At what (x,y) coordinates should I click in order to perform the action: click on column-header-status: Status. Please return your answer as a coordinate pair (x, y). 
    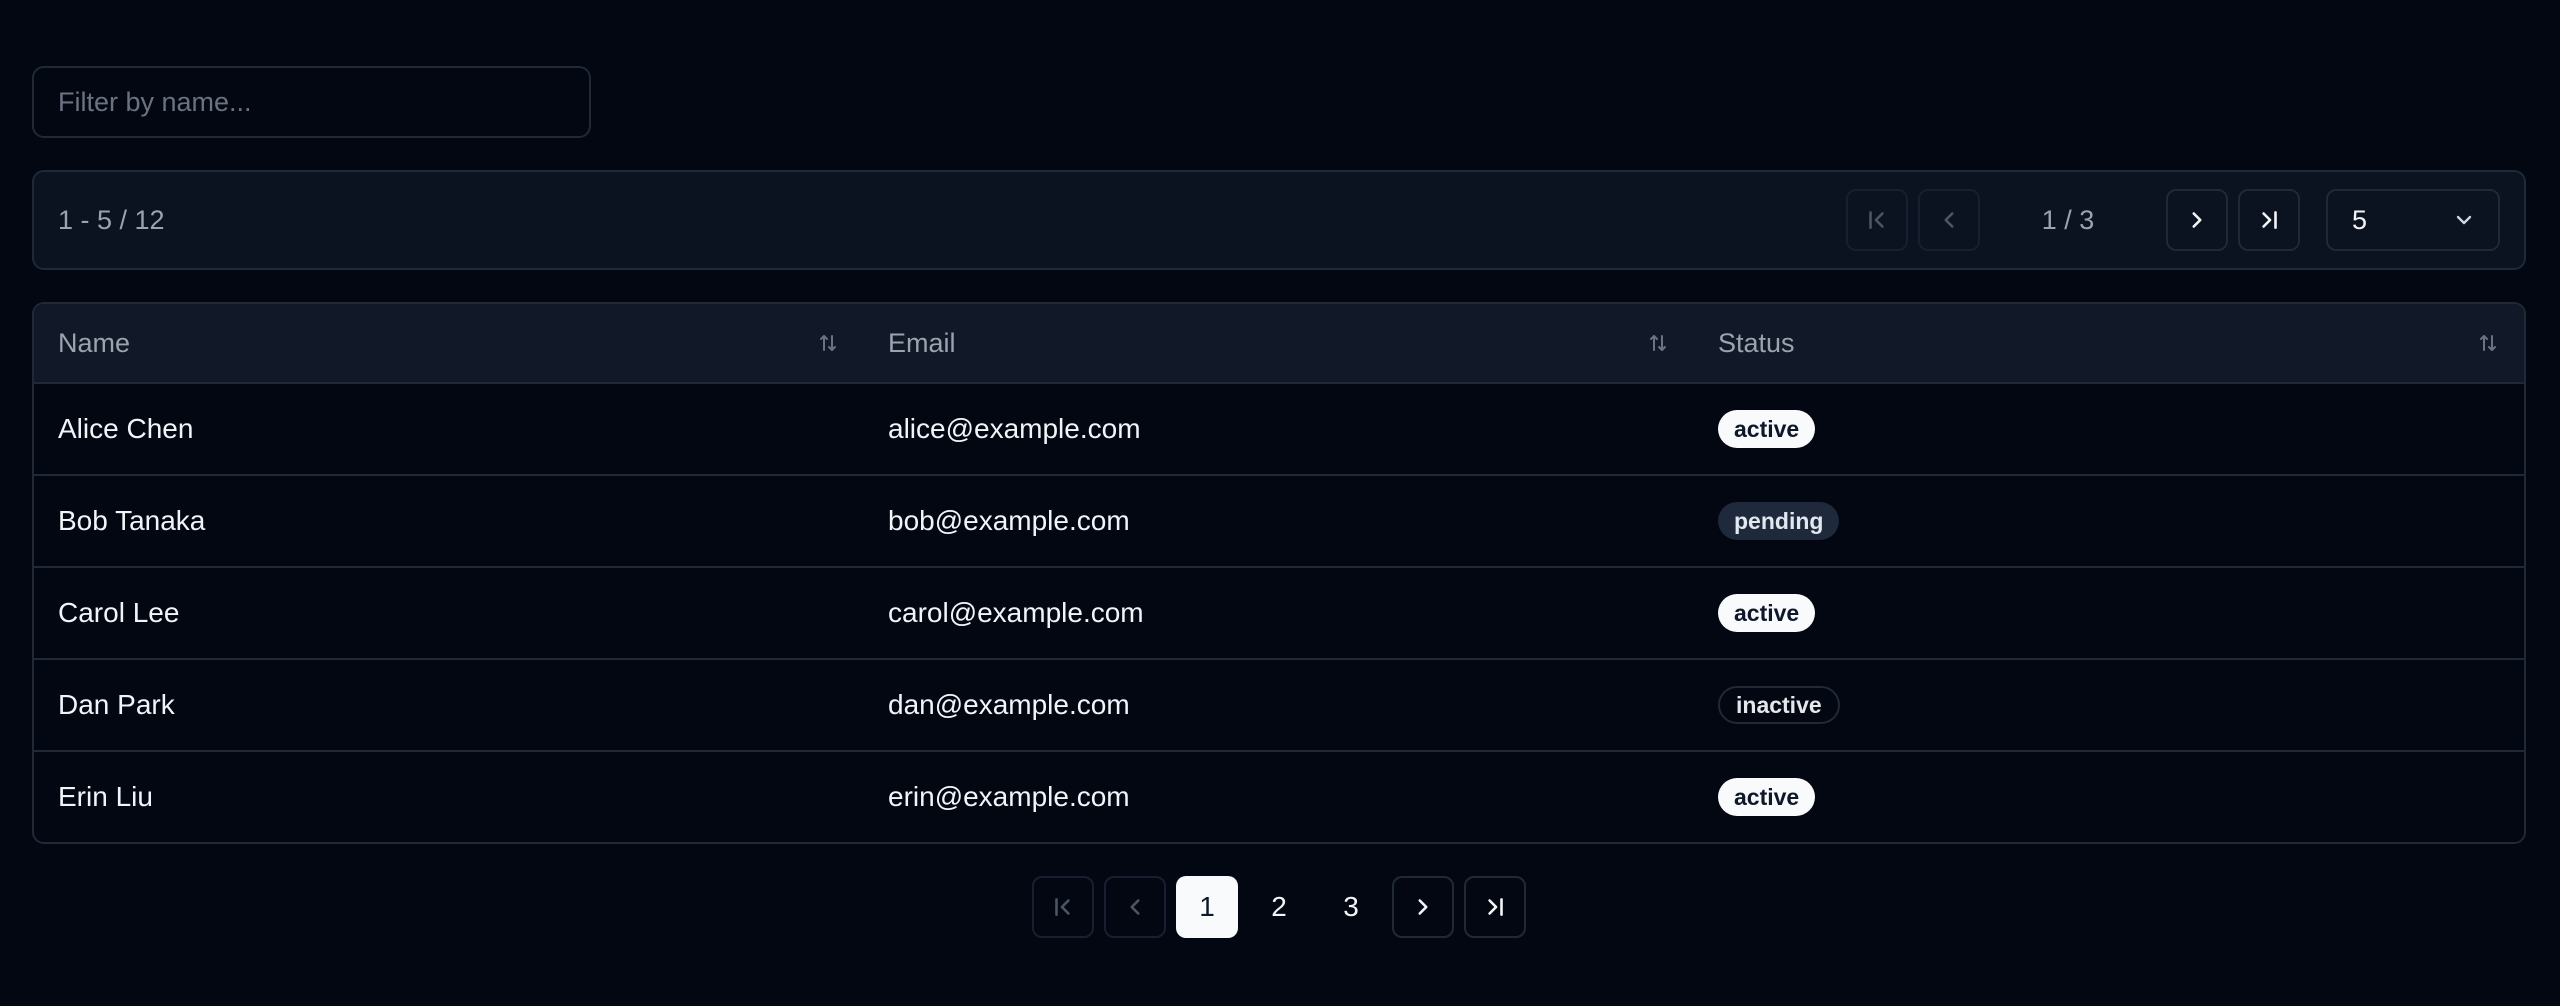
    Looking at the image, I should click on (2109, 343).